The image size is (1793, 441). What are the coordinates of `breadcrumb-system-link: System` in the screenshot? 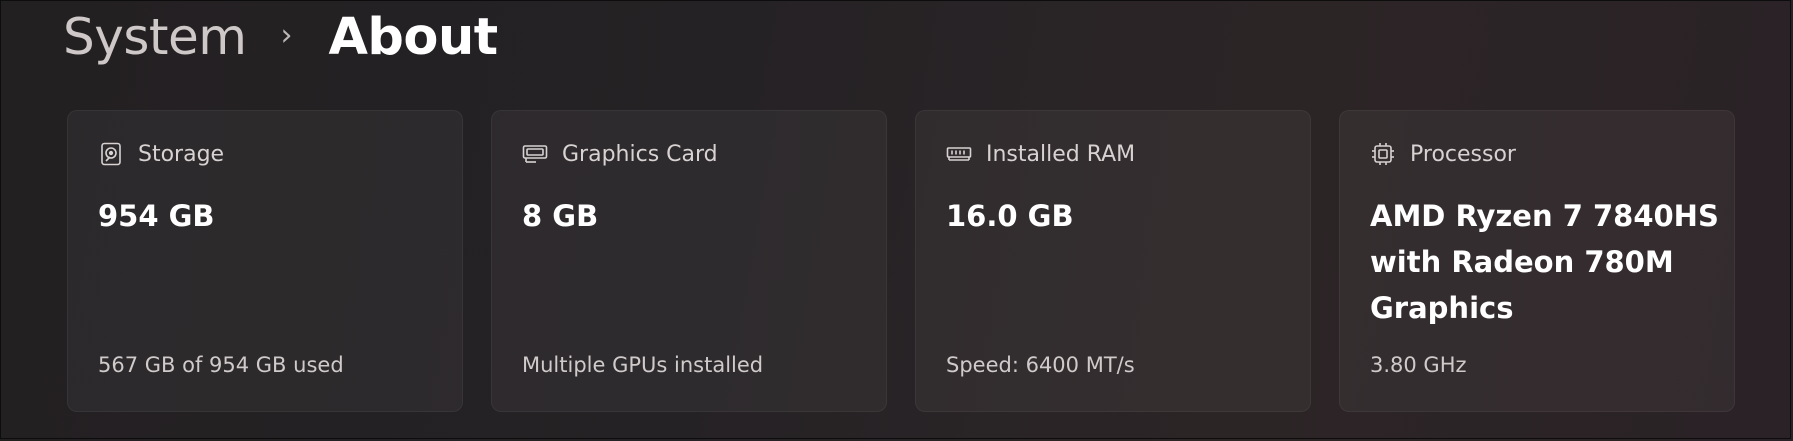 It's located at (155, 37).